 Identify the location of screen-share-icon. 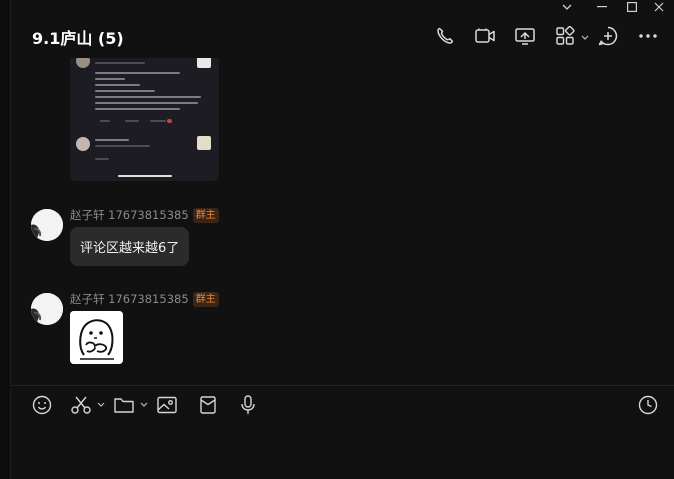
(525, 36).